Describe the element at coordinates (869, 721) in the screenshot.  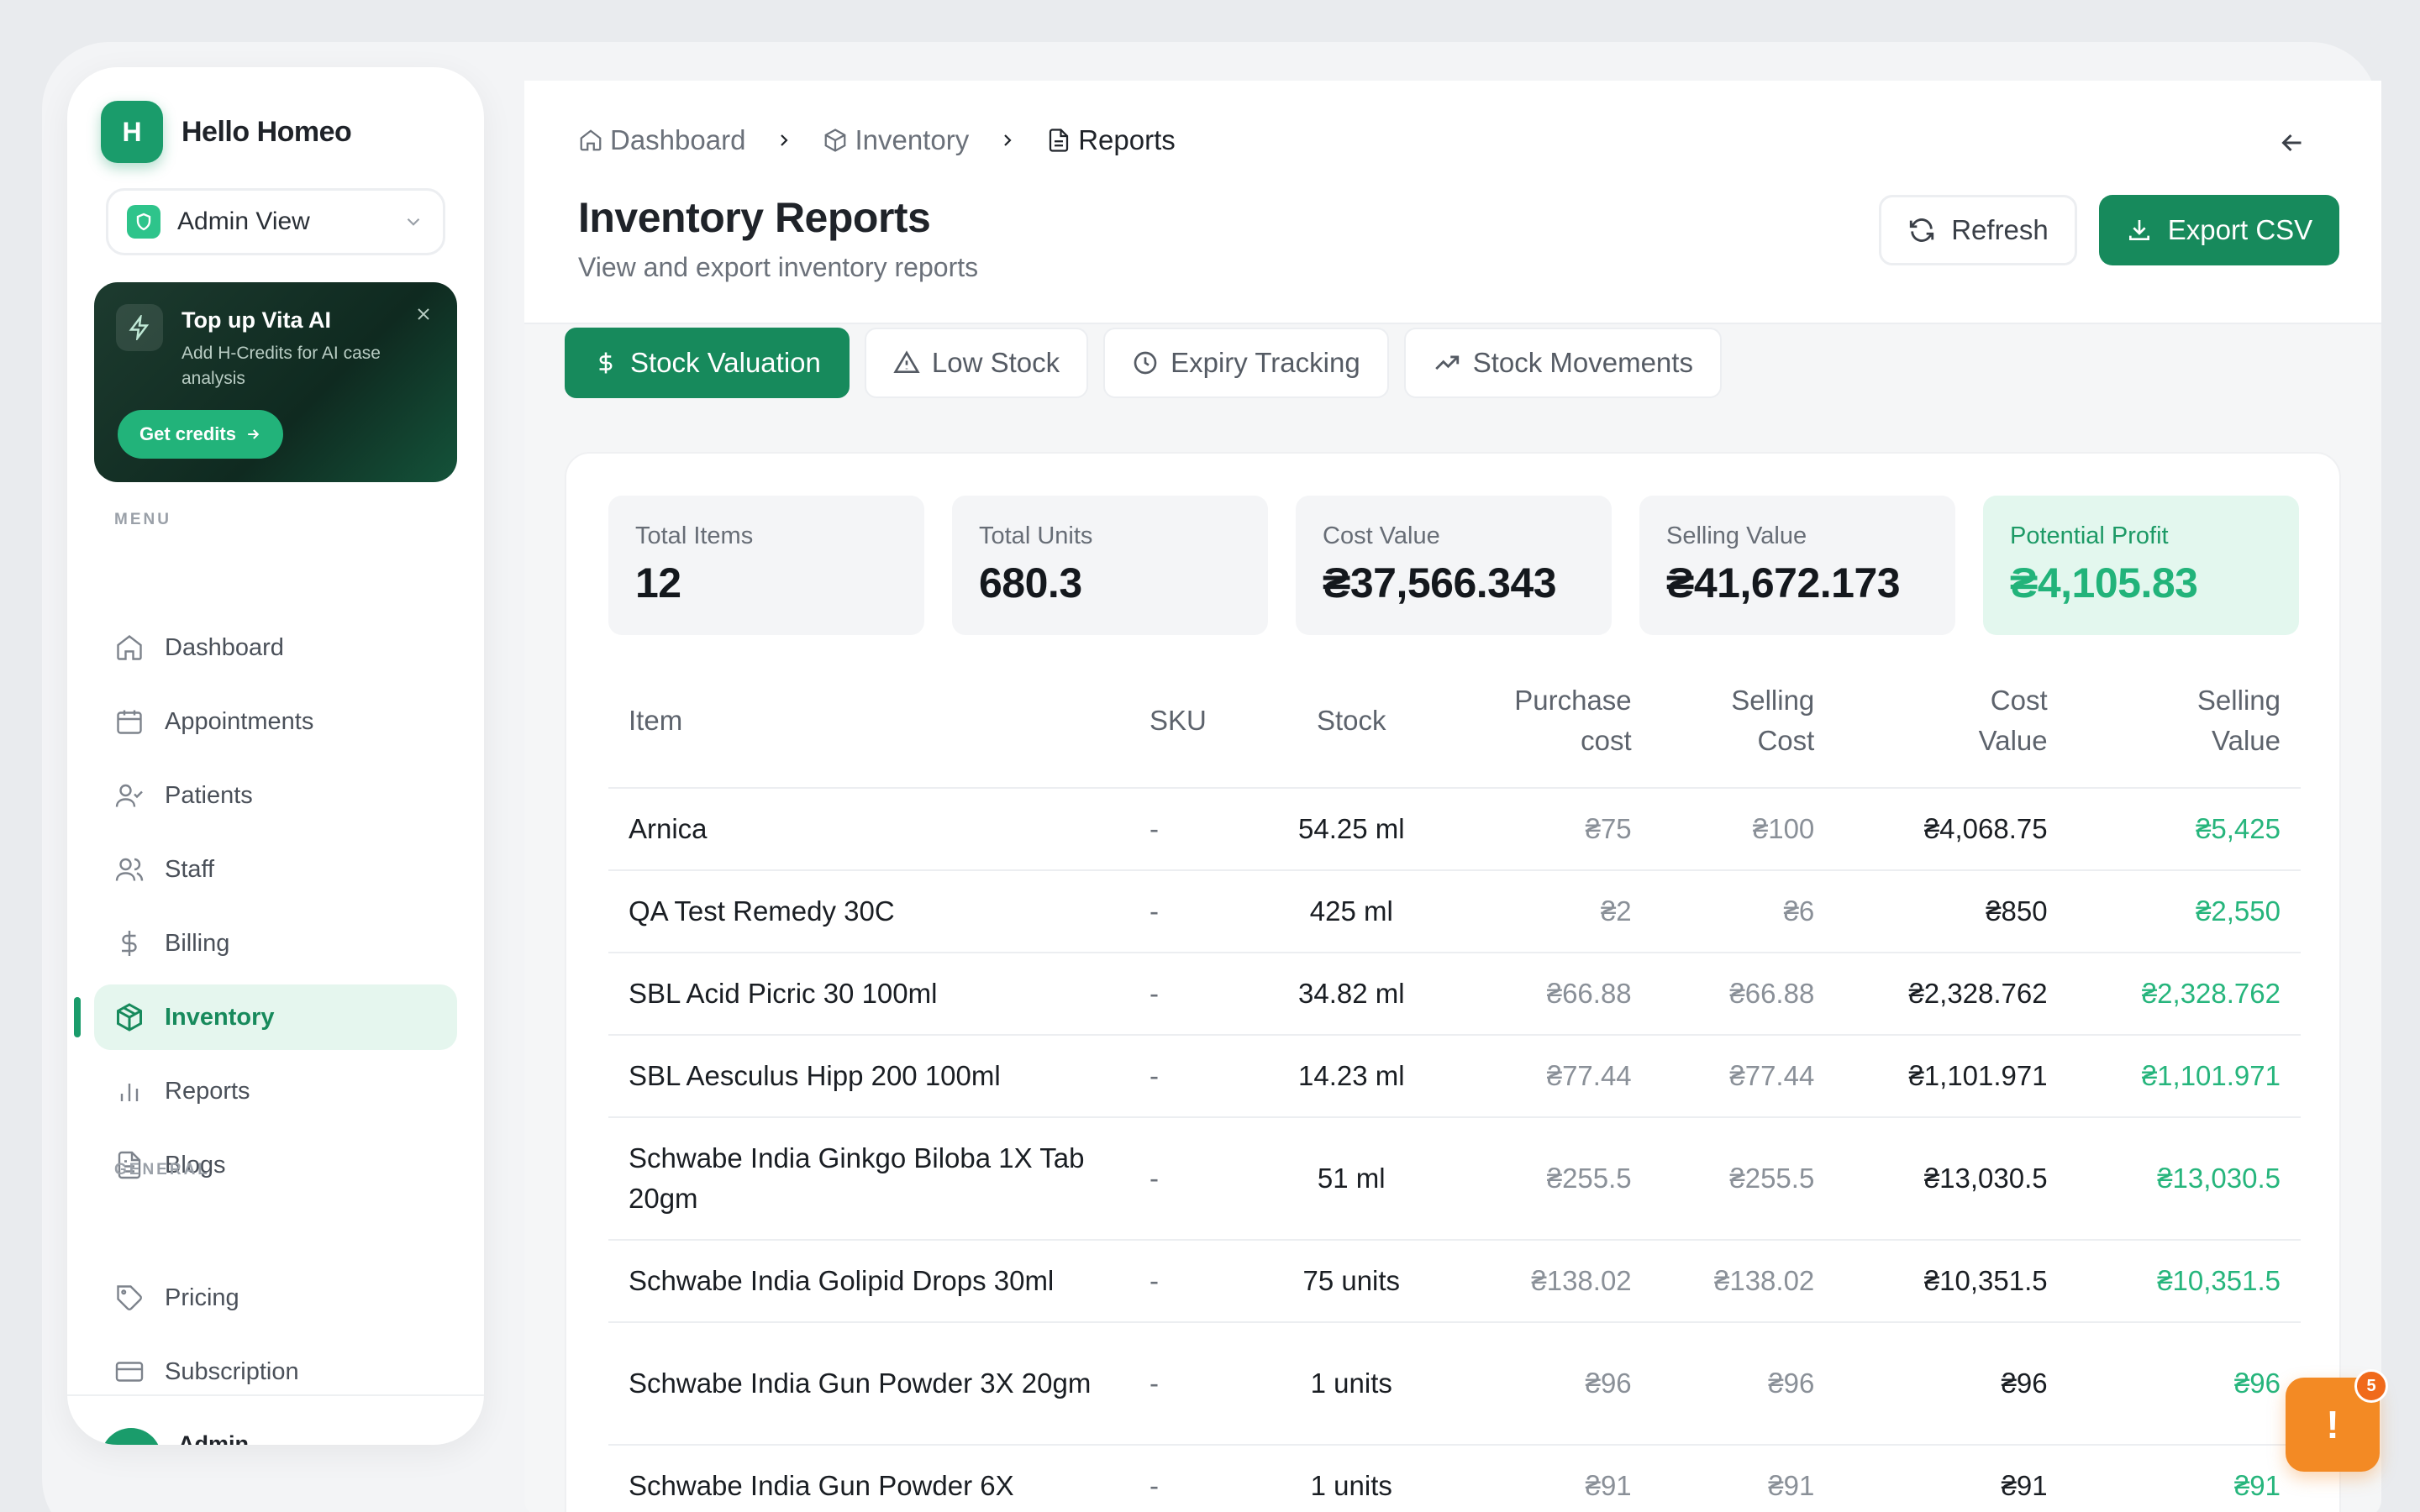
I see `column-header-item: Item` at that location.